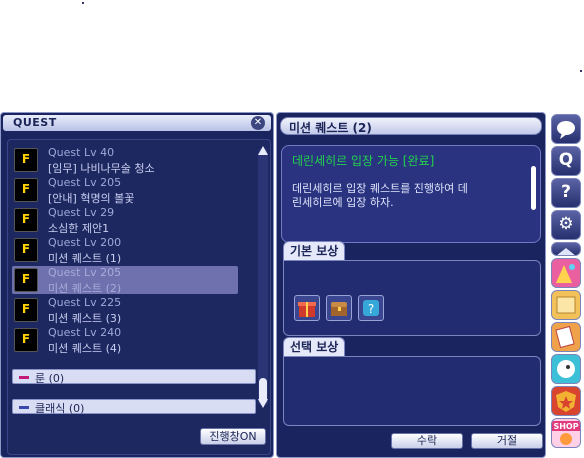 The height and width of the screenshot is (458, 584). Describe the element at coordinates (85, 258) in the screenshot. I see `quest-name: 미션 퀘스트 (1)` at that location.